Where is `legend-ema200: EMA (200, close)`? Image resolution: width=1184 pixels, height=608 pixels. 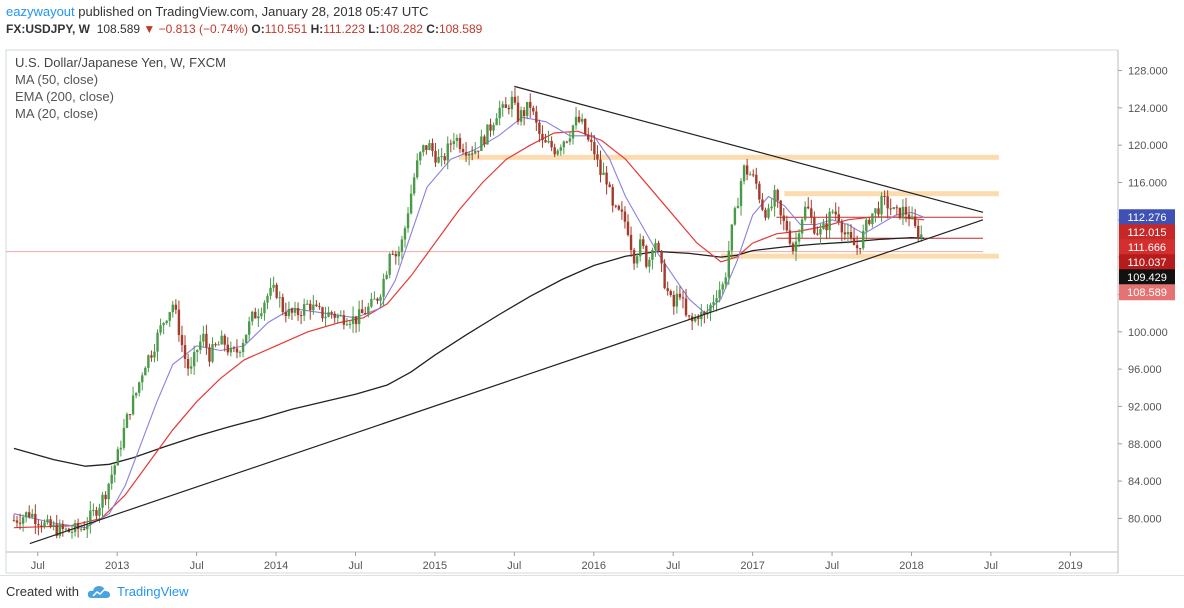
legend-ema200: EMA (200, close) is located at coordinates (120, 96).